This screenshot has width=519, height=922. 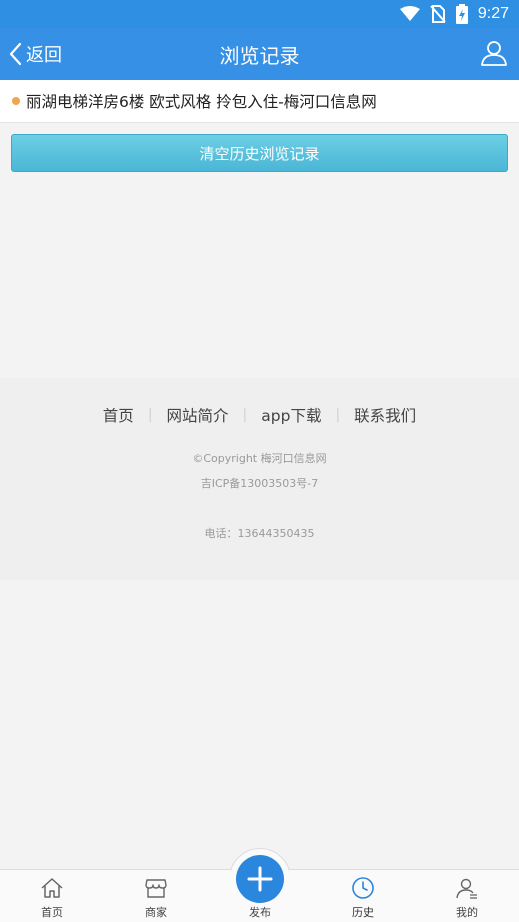 I want to click on history-list: 丽湖电梯洋房6楼 欧式风格 拎包入住-梅河口信息网, so click(x=259, y=101).